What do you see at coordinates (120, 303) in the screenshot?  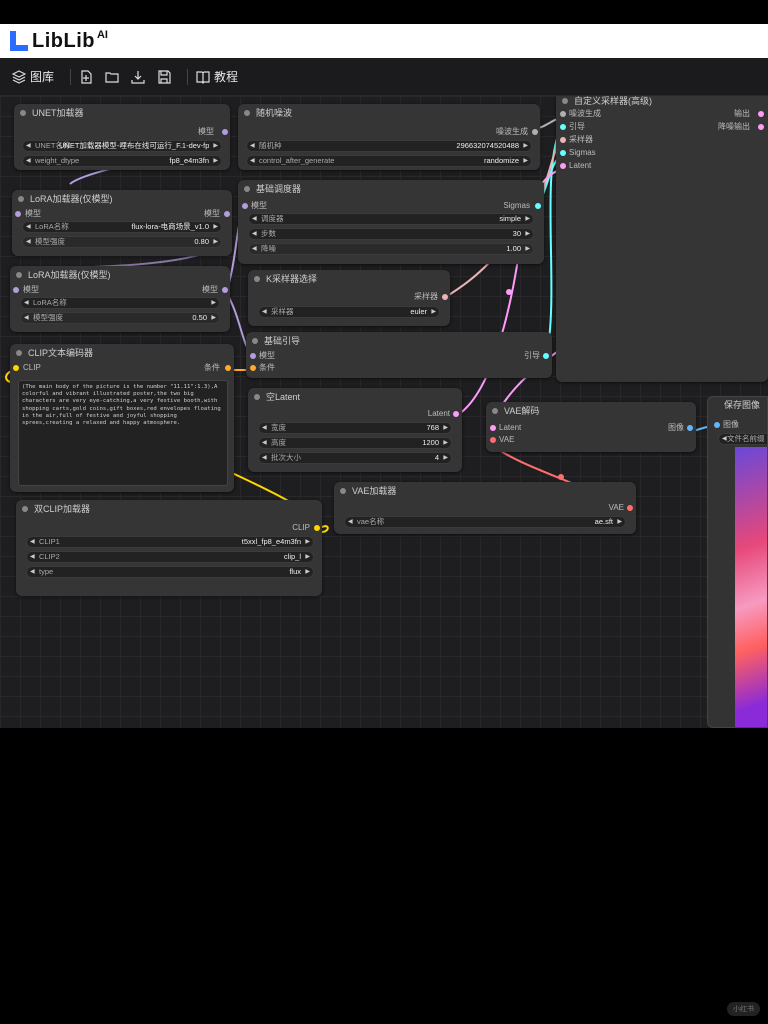 I see `widget-lora-name: LoRA名称` at bounding box center [120, 303].